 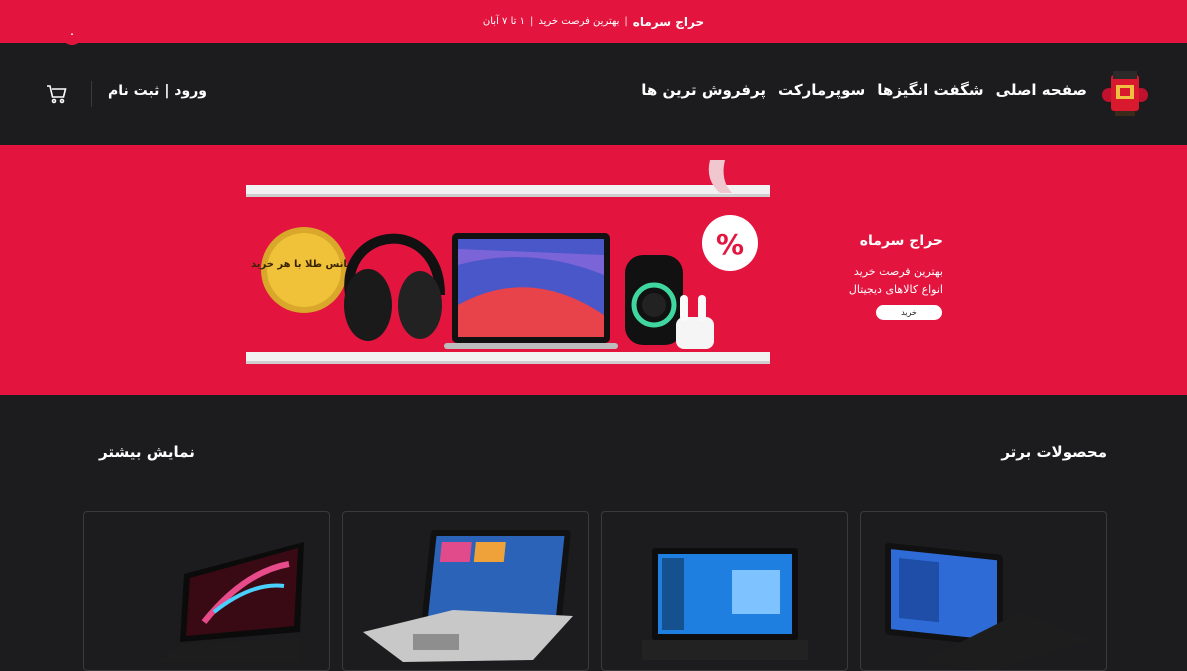 What do you see at coordinates (730, 244) in the screenshot?
I see `percent-tag: %` at bounding box center [730, 244].